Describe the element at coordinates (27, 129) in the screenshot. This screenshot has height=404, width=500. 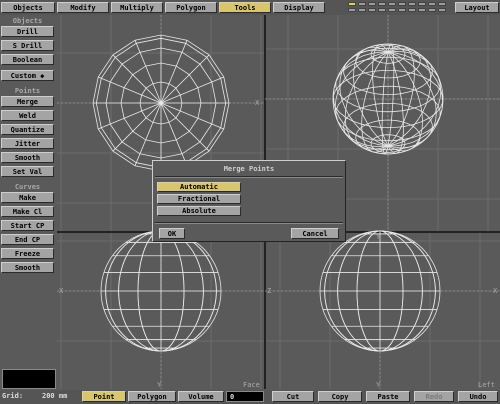
I see `quantize-button: Quantize` at that location.